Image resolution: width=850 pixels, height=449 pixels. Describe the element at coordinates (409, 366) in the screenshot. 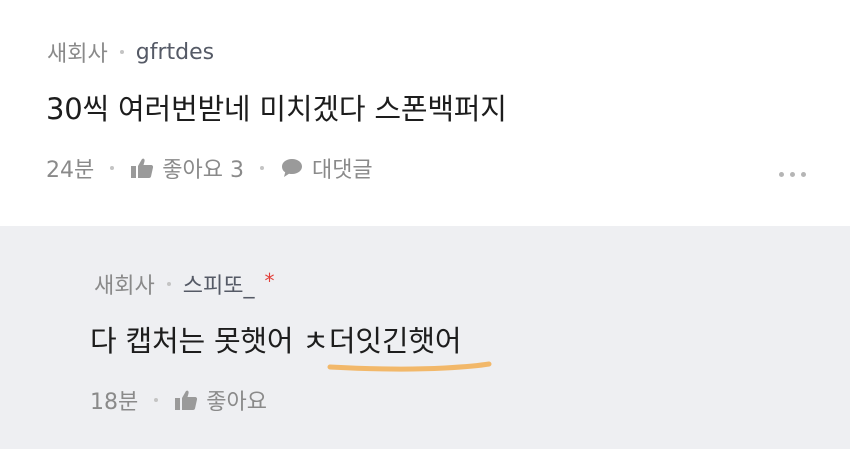

I see `highlight-underline` at that location.